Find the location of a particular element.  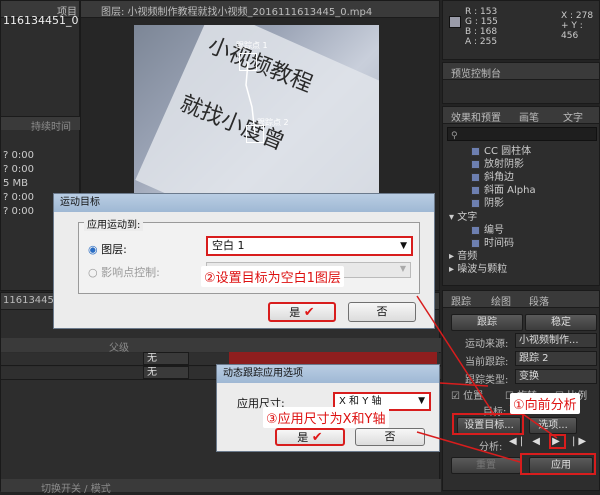

duration-column-header: 持续时间 is located at coordinates (51, 125).